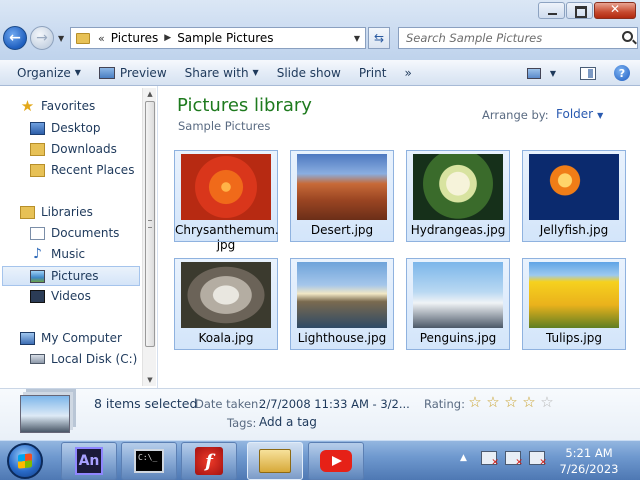 The height and width of the screenshot is (480, 640). Describe the element at coordinates (68, 254) in the screenshot. I see `nav-label: Music` at that location.